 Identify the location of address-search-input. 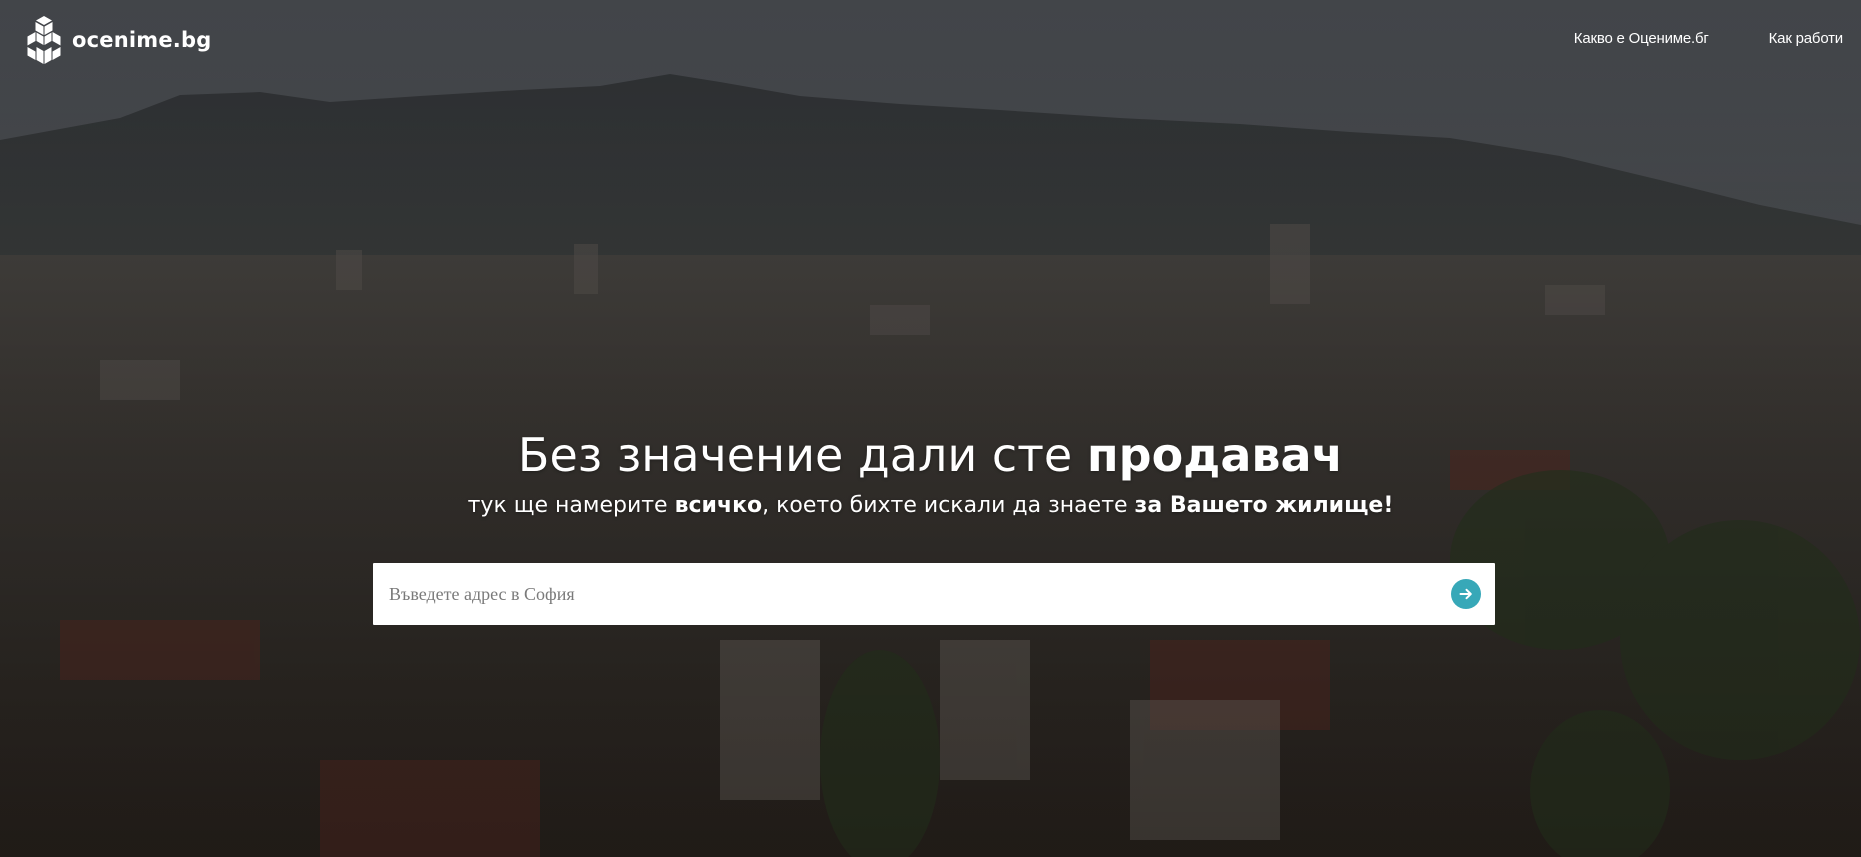
(898, 594).